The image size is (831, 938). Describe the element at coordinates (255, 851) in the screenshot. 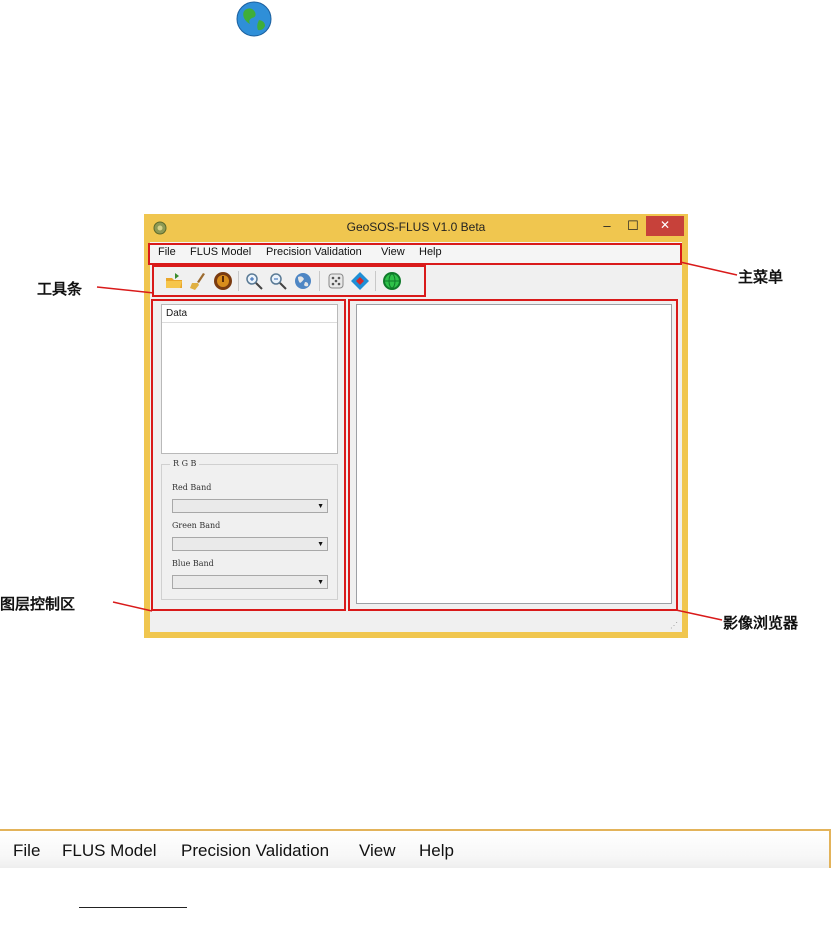

I see `zoom-menu-precision-validation: Precision Validation` at that location.